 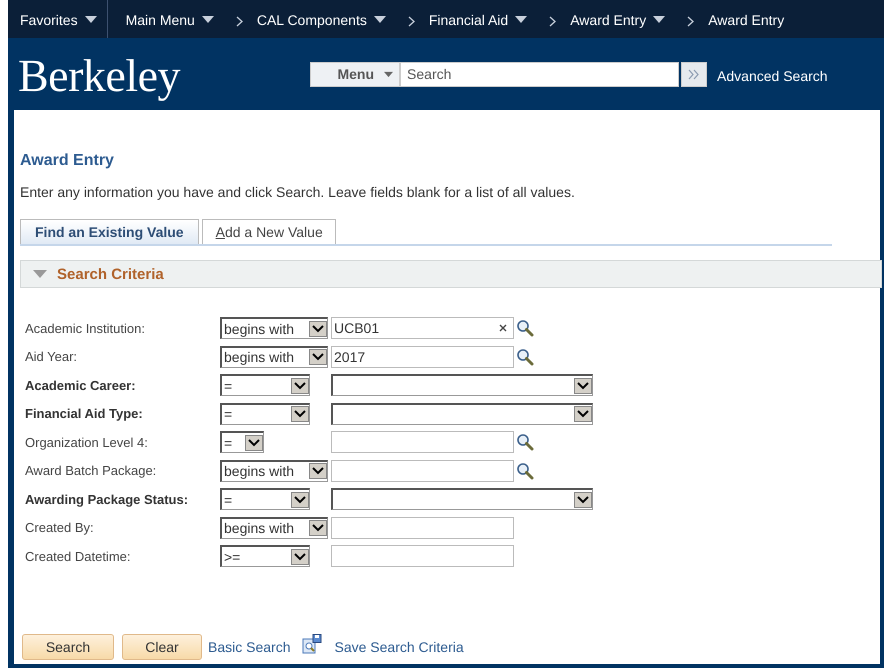 I want to click on field-label: Award Batch Package:, so click(x=91, y=470).